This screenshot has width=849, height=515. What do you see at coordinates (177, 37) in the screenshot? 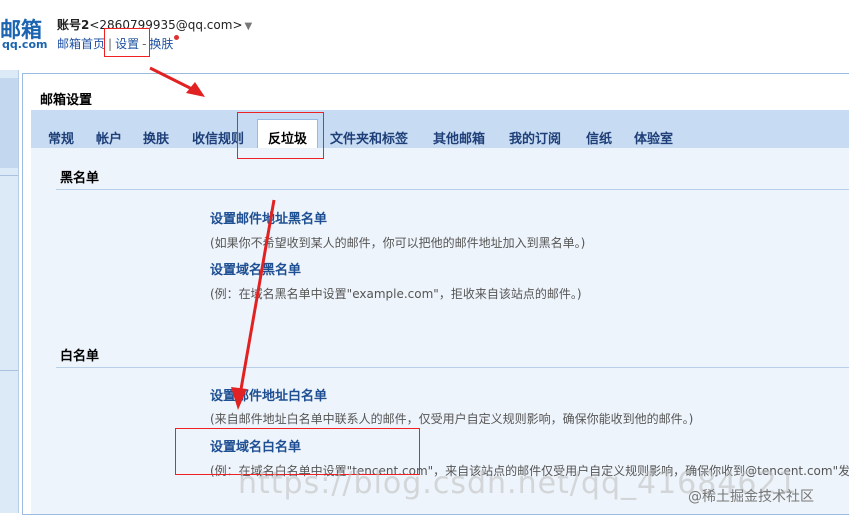
I see `new-dot-icon` at bounding box center [177, 37].